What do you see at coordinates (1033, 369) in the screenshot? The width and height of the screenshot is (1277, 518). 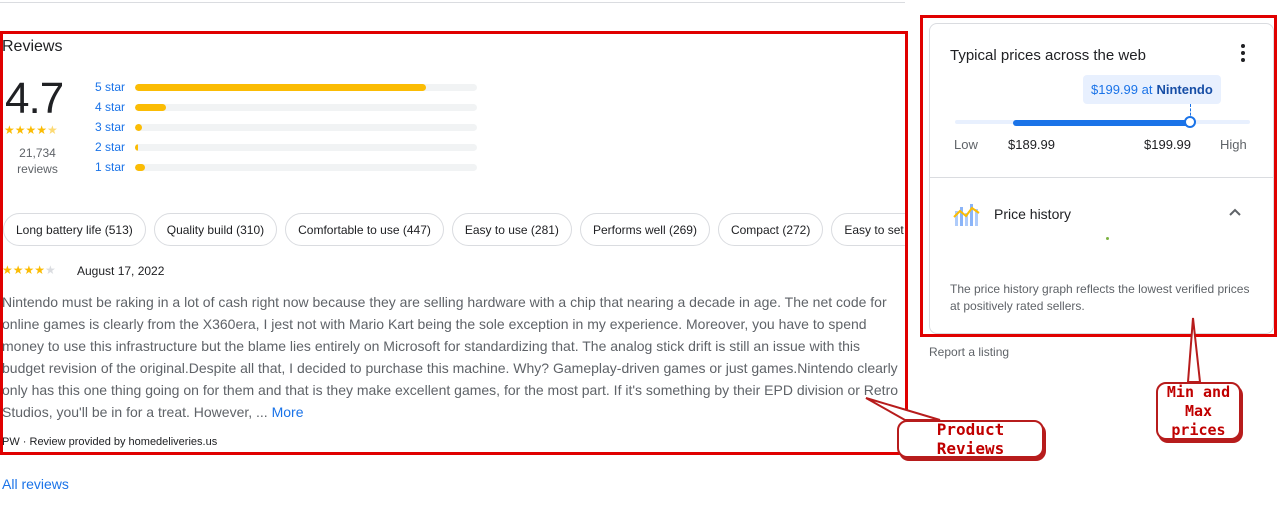 I see `callout-pointers` at bounding box center [1033, 369].